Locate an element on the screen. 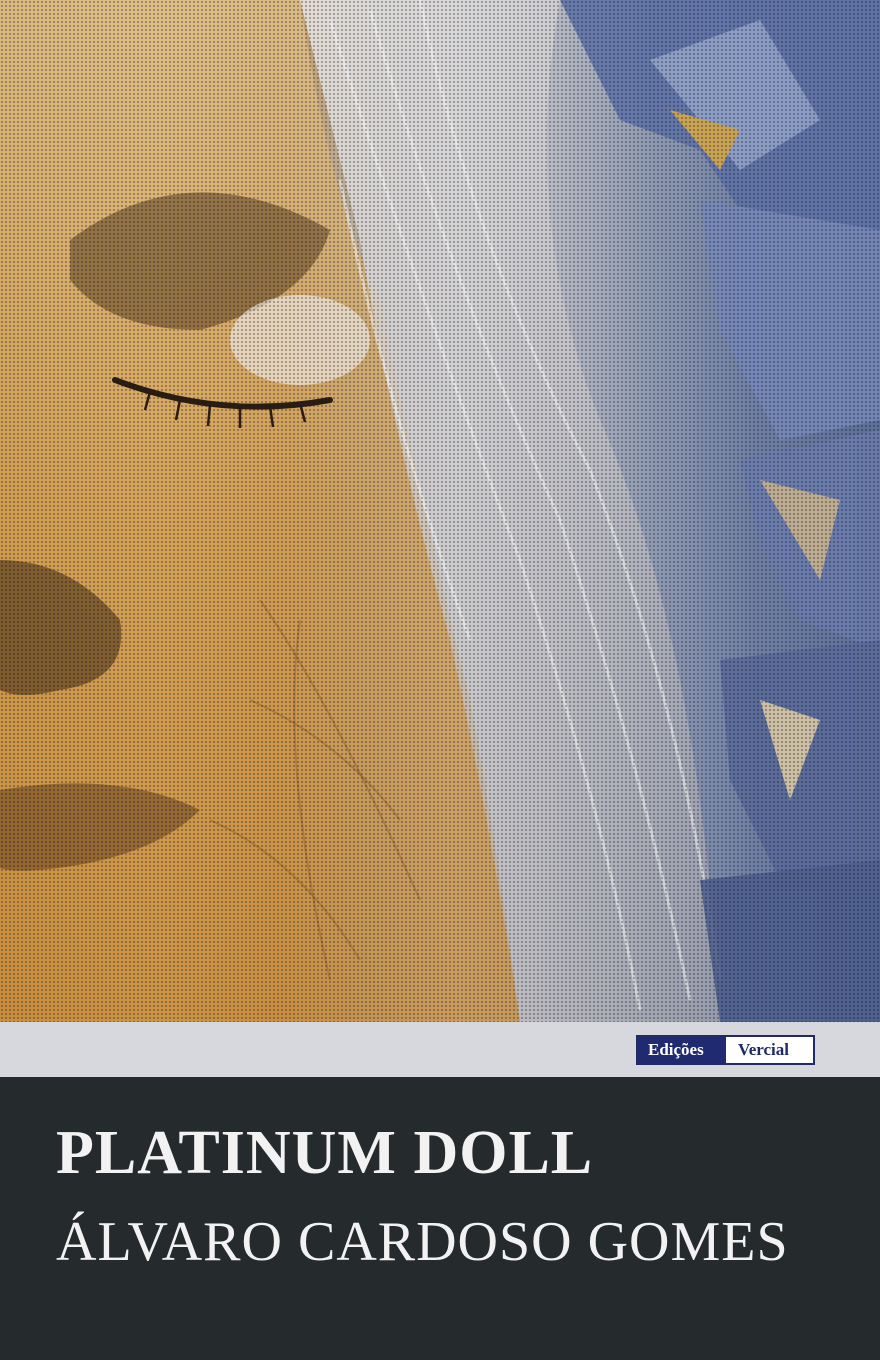 This screenshot has width=880, height=1360. eye-highlight is located at coordinates (300, 340).